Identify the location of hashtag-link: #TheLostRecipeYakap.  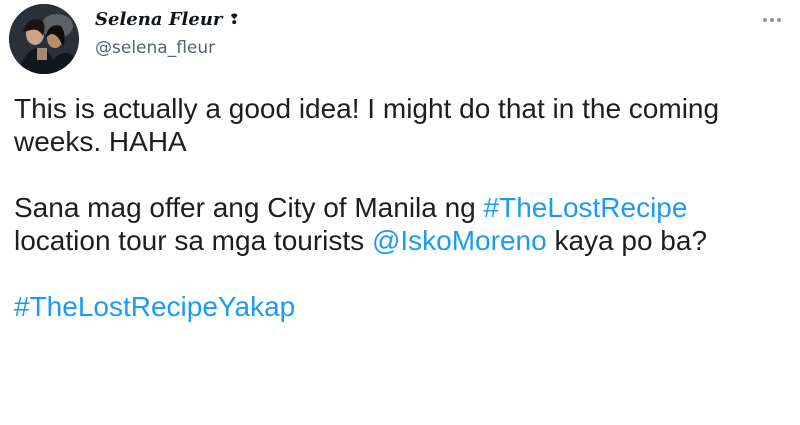
(154, 306).